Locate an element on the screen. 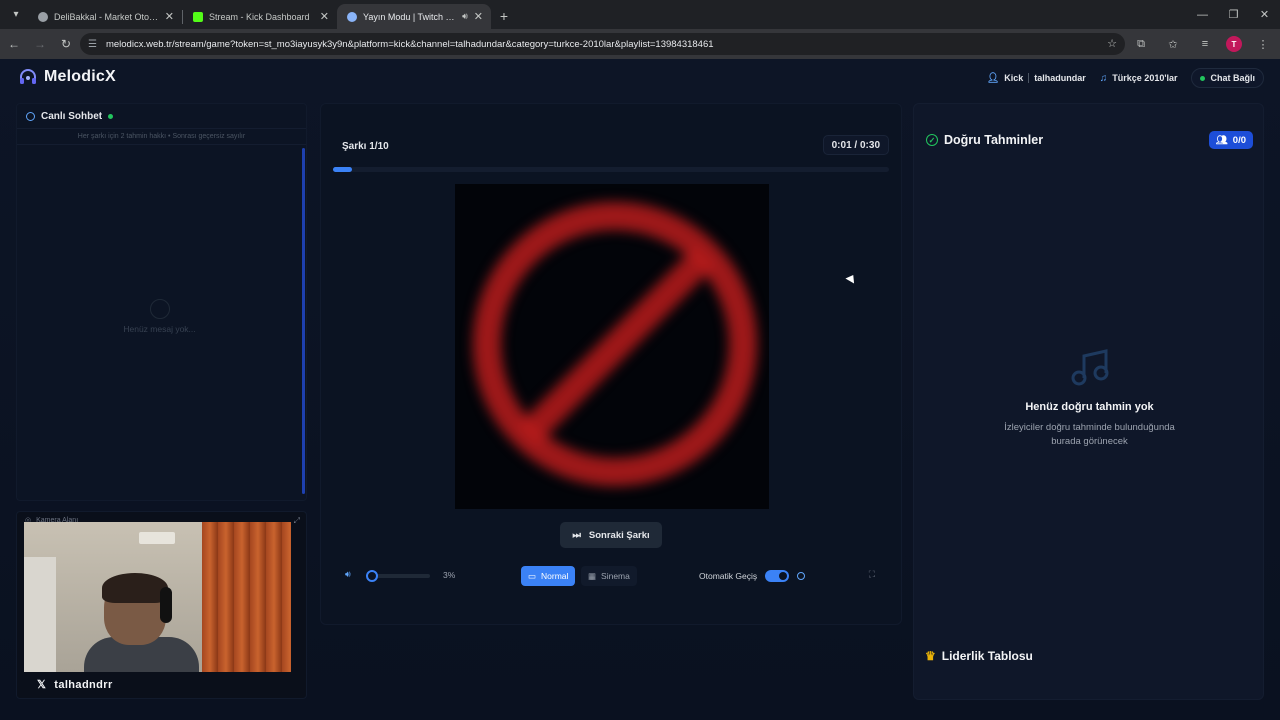  handle-text: talhadndrr is located at coordinates (83, 684).